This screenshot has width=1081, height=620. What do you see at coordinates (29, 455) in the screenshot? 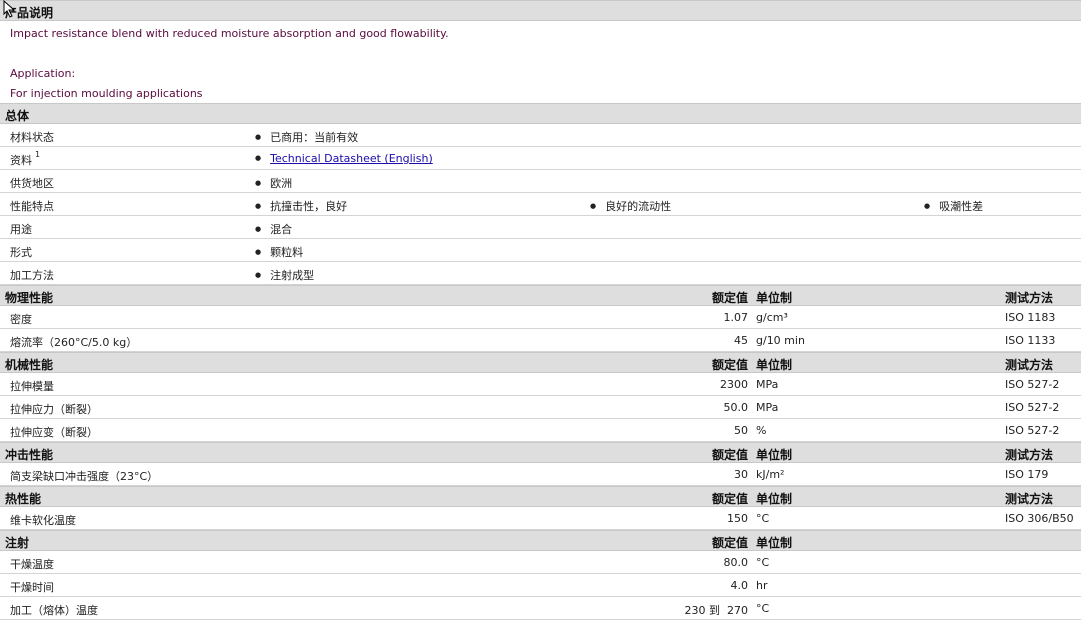
I see `section-title: 冲击性能` at bounding box center [29, 455].